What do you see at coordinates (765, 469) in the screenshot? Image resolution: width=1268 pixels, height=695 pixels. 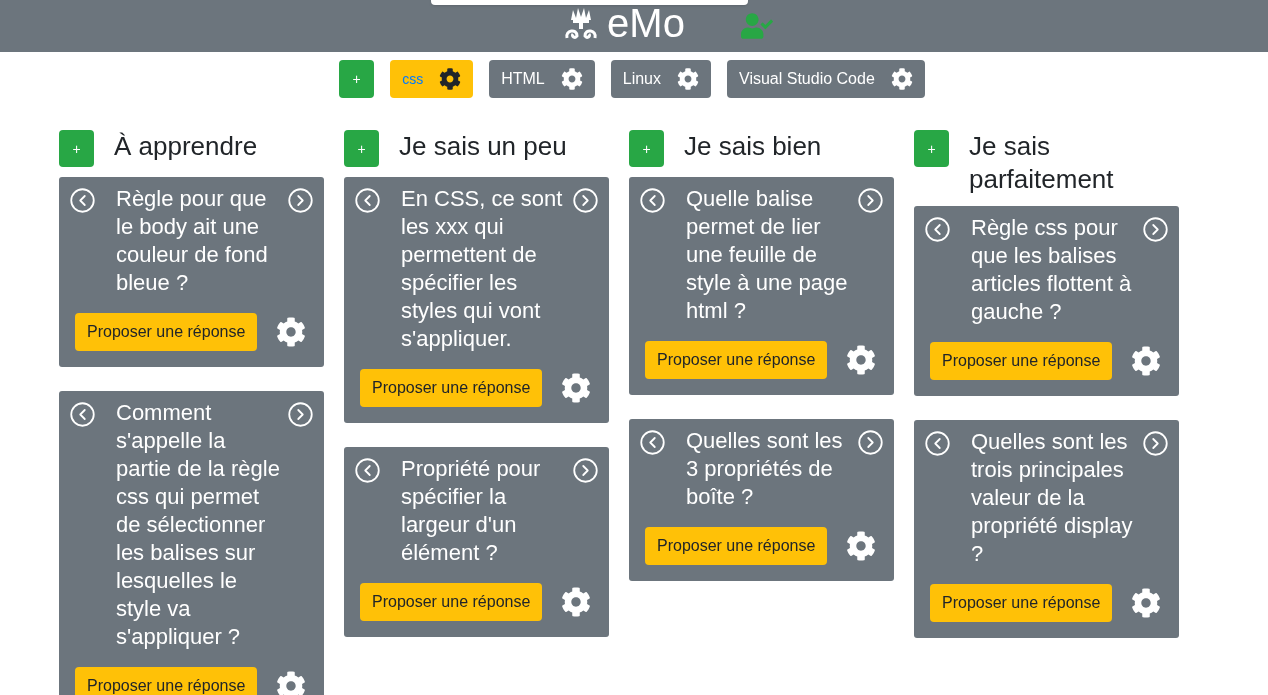 I see `question-text: Quelles sont les 3 propriétés de boîte ?` at bounding box center [765, 469].